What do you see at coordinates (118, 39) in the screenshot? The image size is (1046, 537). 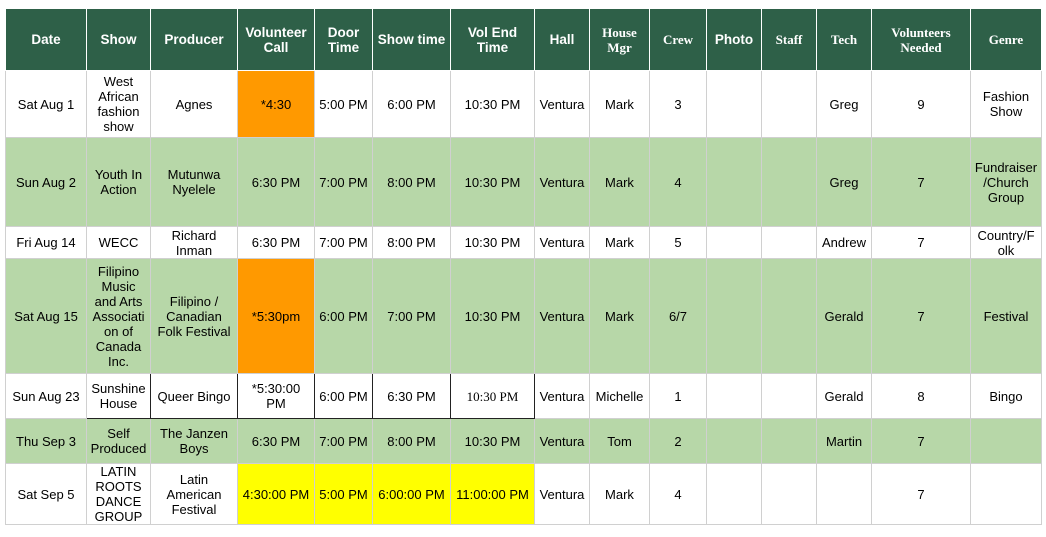 I see `header-show: Show` at bounding box center [118, 39].